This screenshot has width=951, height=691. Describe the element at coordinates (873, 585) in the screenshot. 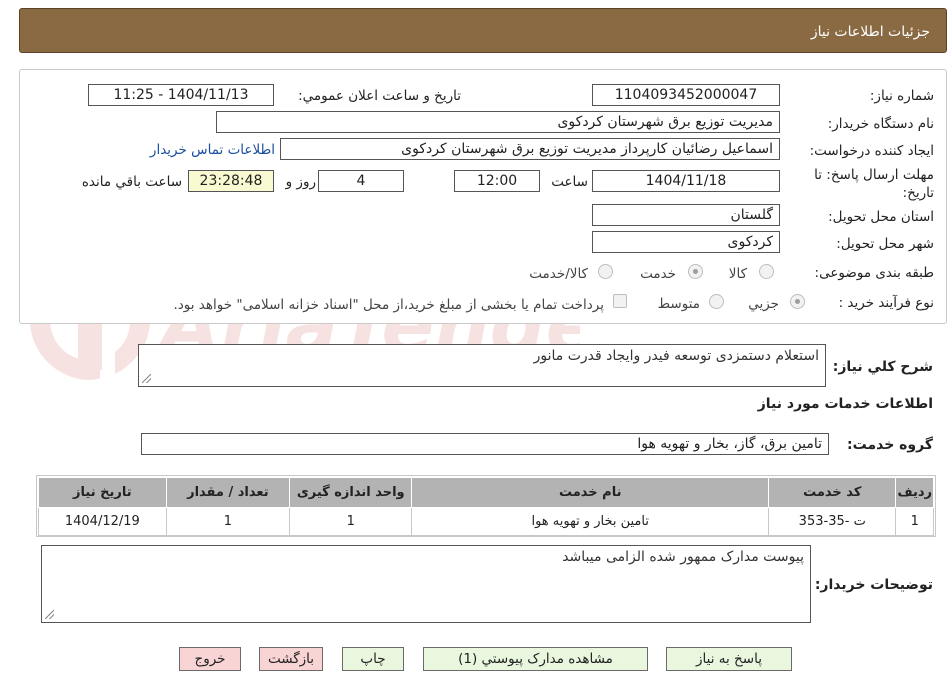

I see `buyer-notes-label: توضيحات خريدار:` at that location.